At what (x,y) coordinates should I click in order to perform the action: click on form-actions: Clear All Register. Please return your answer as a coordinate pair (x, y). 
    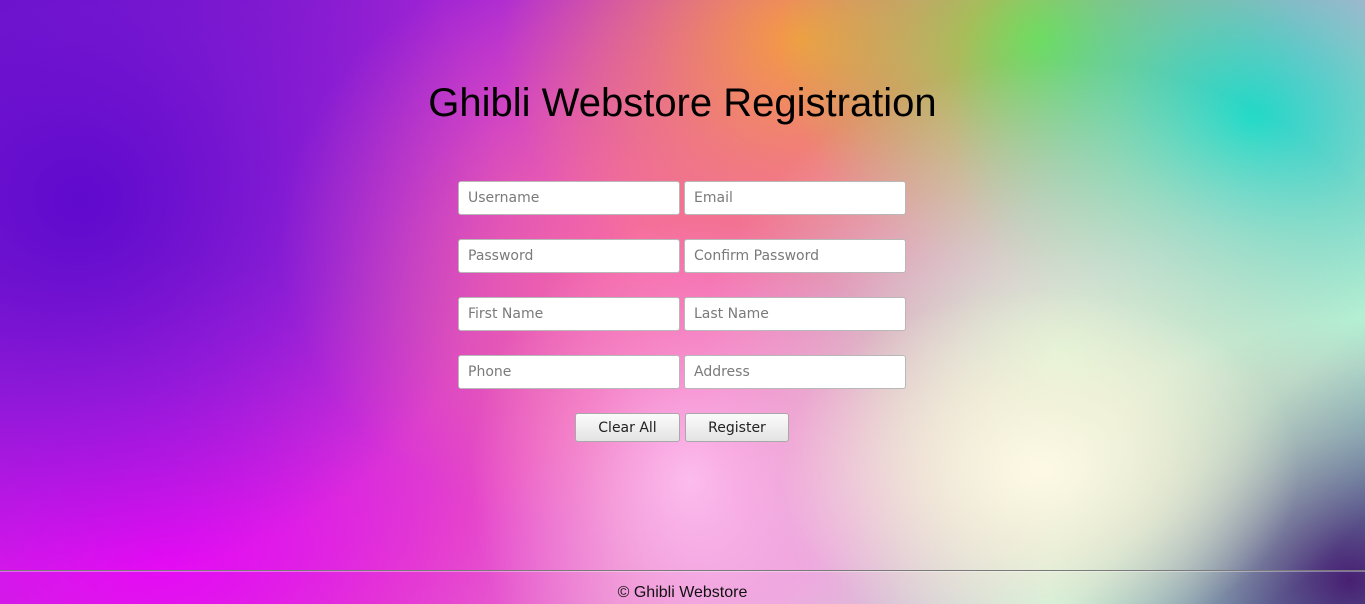
    Looking at the image, I should click on (682, 427).